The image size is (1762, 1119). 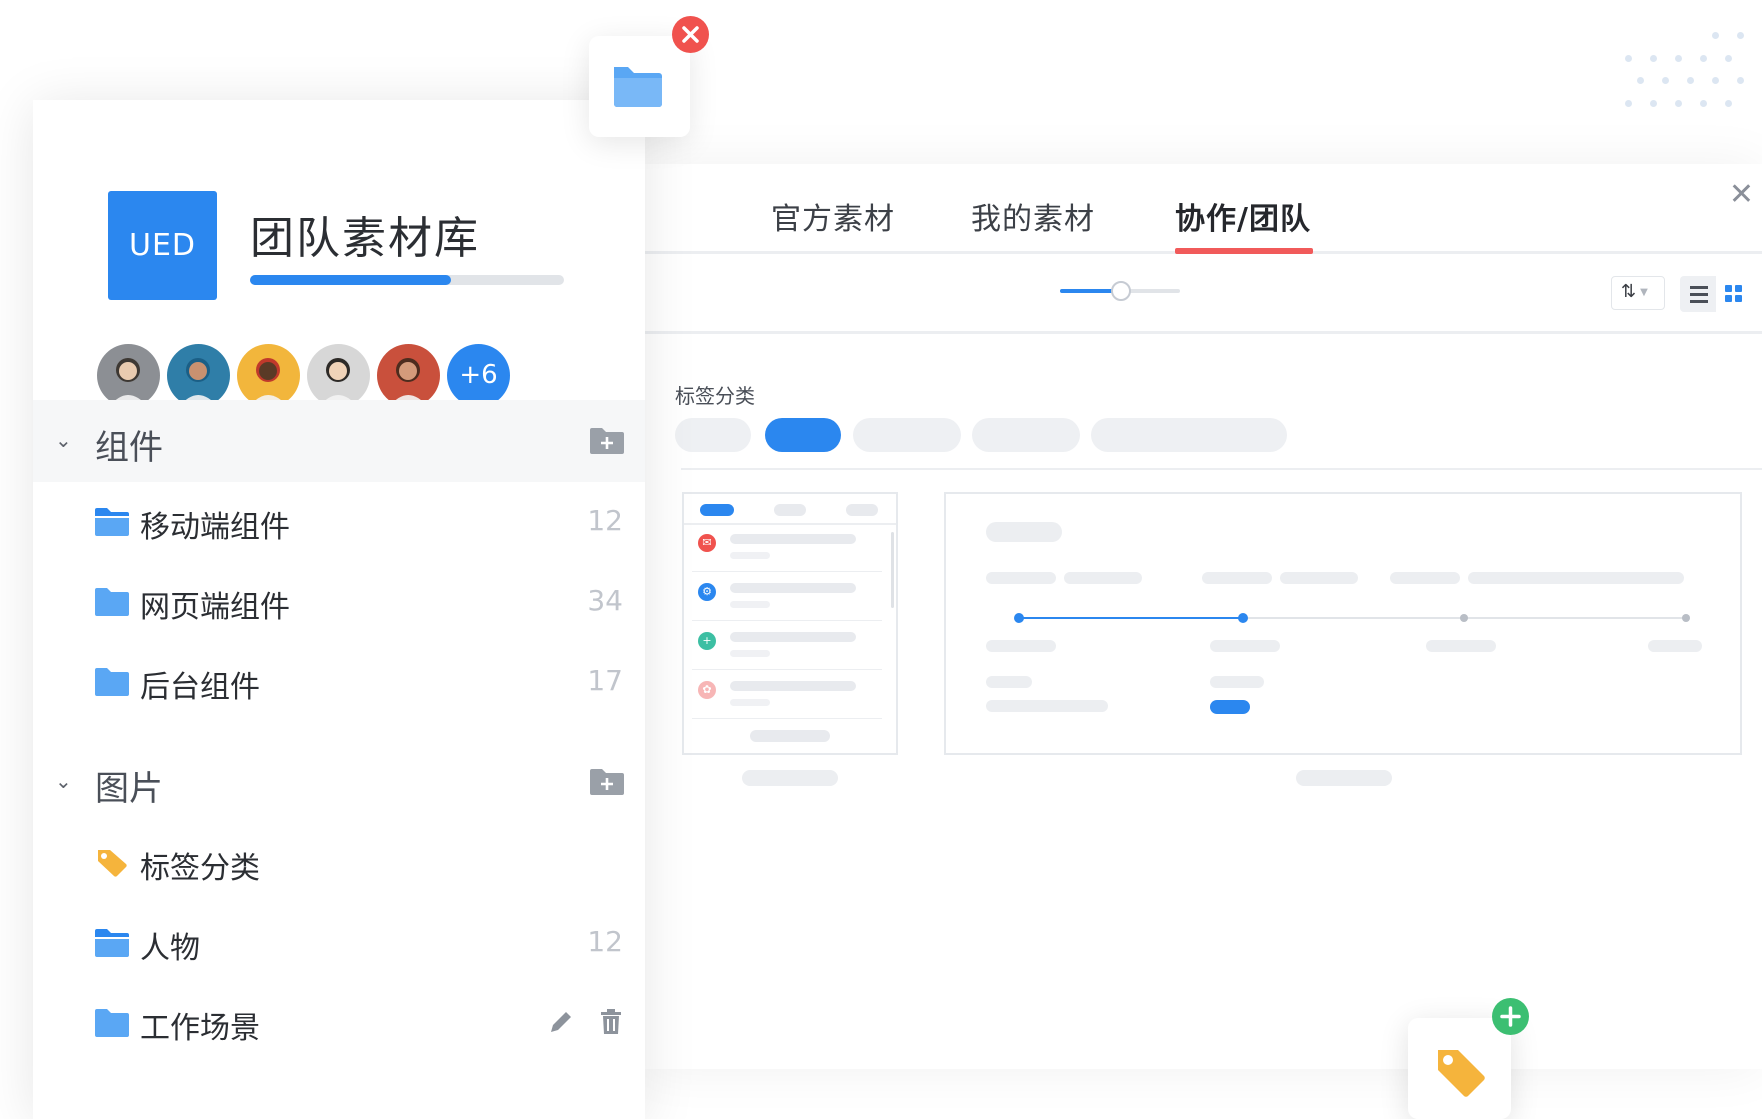 I want to click on group-item-label: 人物, so click(x=170, y=948).